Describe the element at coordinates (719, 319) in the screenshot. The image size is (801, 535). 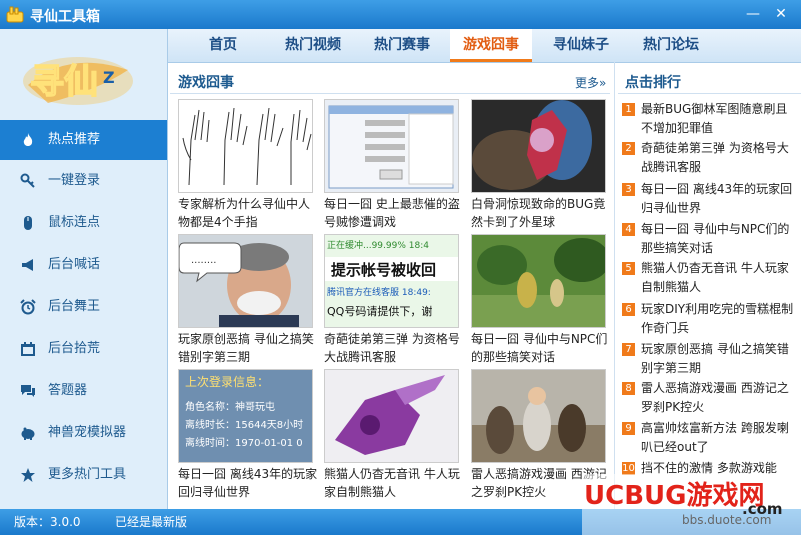
I see `rank-text: 玩家DIY利用吃完的雪糕棍制作奇门兵` at that location.